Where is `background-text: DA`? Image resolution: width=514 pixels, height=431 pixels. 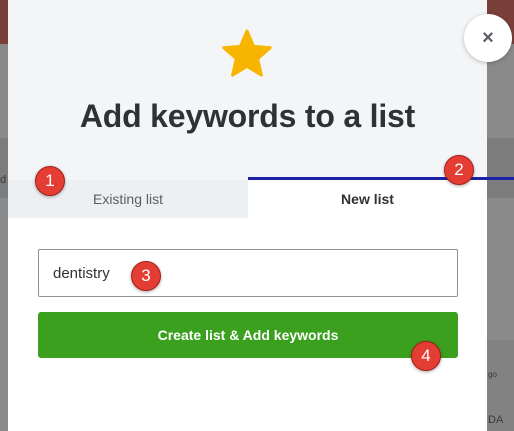 background-text: DA is located at coordinates (496, 420).